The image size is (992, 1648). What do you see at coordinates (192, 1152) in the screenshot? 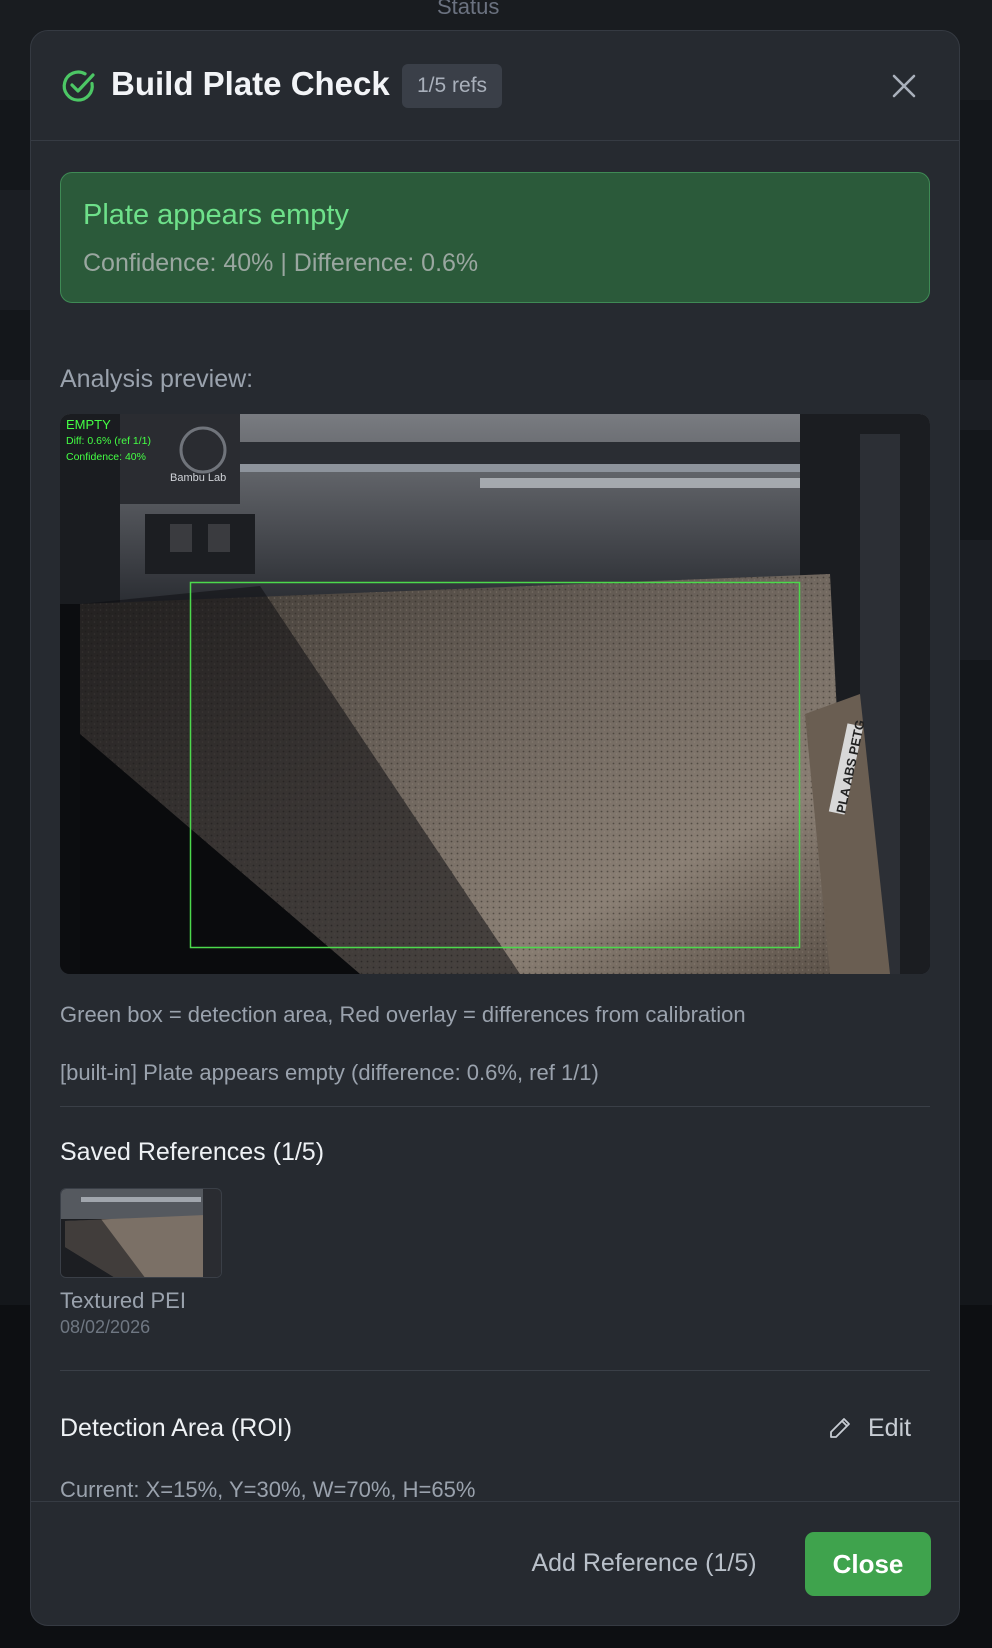
I see `saved-references-title: Saved References (1/5)` at bounding box center [192, 1152].